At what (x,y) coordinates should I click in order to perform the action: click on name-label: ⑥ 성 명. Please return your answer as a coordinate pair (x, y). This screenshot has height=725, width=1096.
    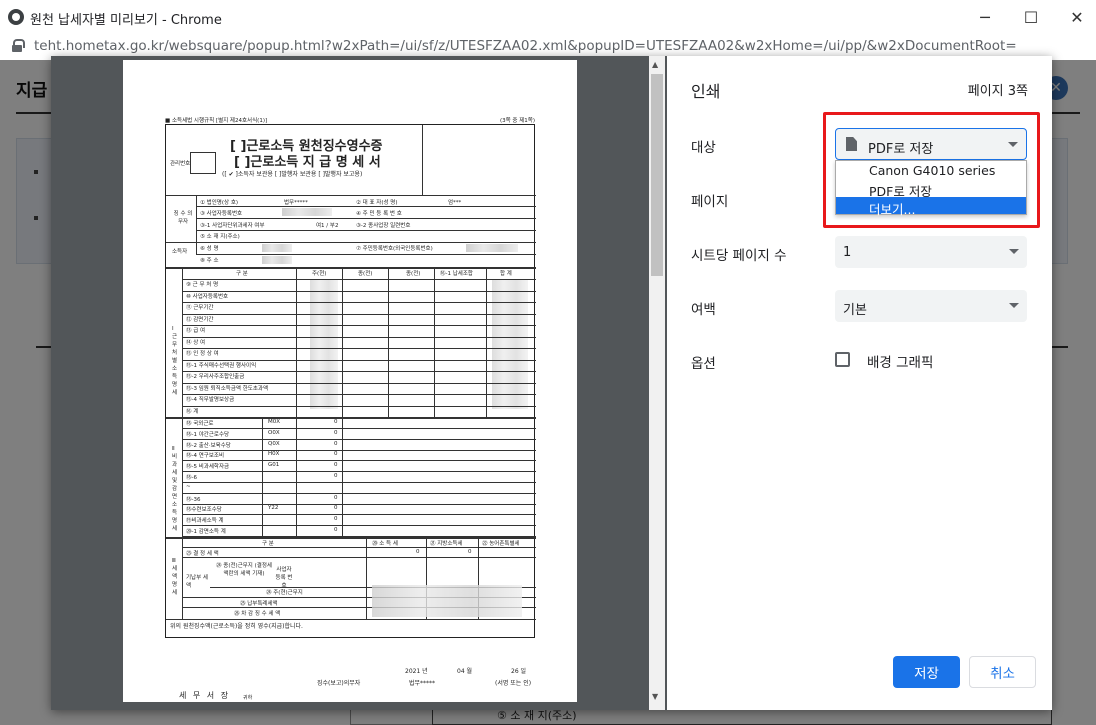
    Looking at the image, I should click on (209, 249).